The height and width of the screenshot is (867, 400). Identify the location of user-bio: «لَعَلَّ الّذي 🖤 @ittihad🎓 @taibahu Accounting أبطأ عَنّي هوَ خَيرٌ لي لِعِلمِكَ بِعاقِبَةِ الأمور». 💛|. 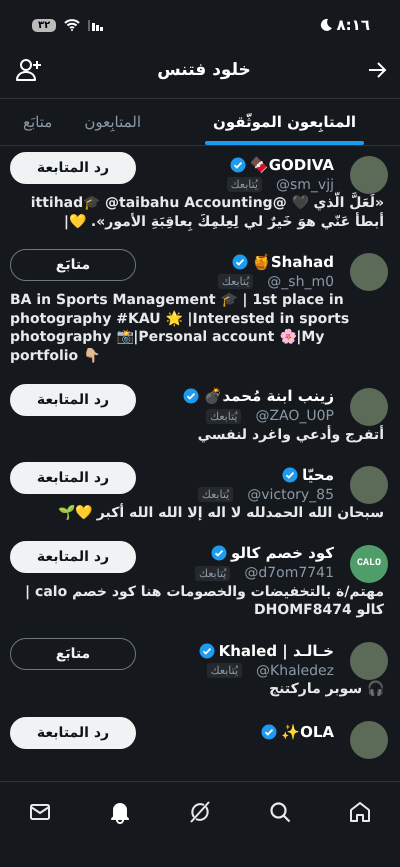
(199, 213).